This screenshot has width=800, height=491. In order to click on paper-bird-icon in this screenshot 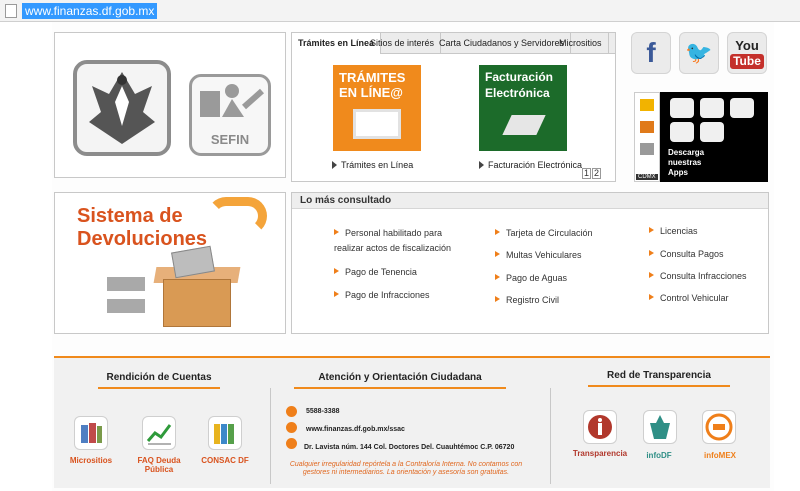, I will do `click(524, 125)`.